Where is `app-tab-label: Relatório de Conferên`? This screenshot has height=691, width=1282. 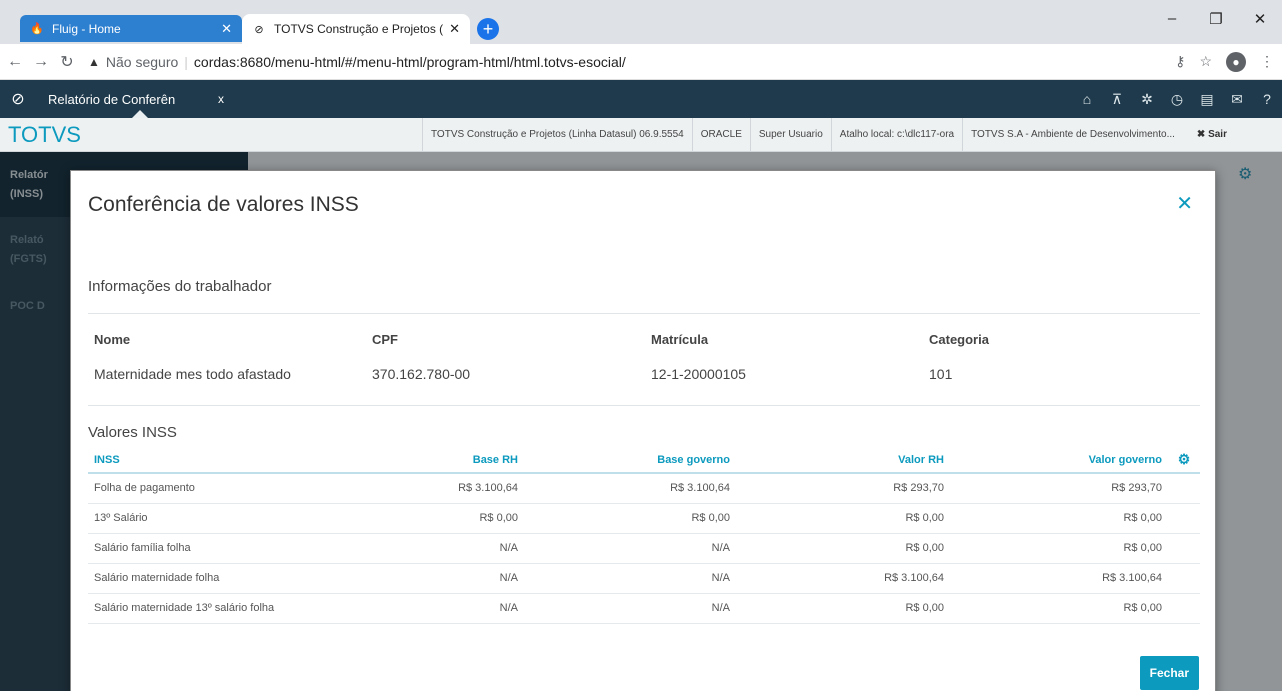
app-tab-label: Relatório de Conferên is located at coordinates (112, 99).